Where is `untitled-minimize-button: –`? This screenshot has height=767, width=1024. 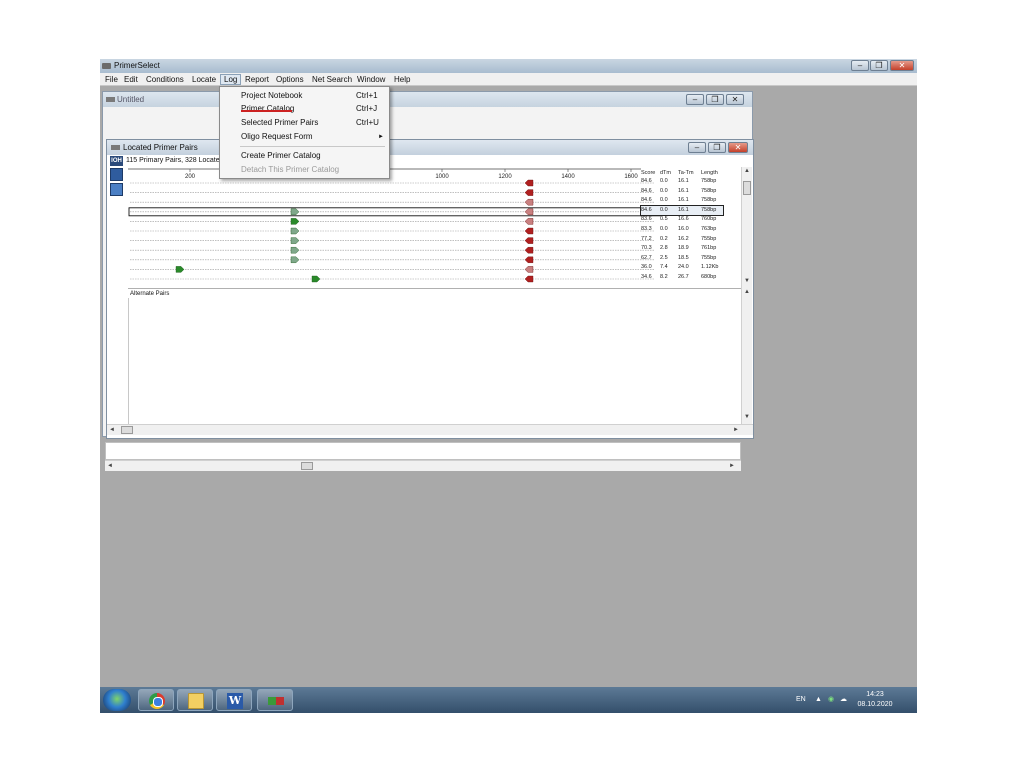 untitled-minimize-button: – is located at coordinates (695, 99).